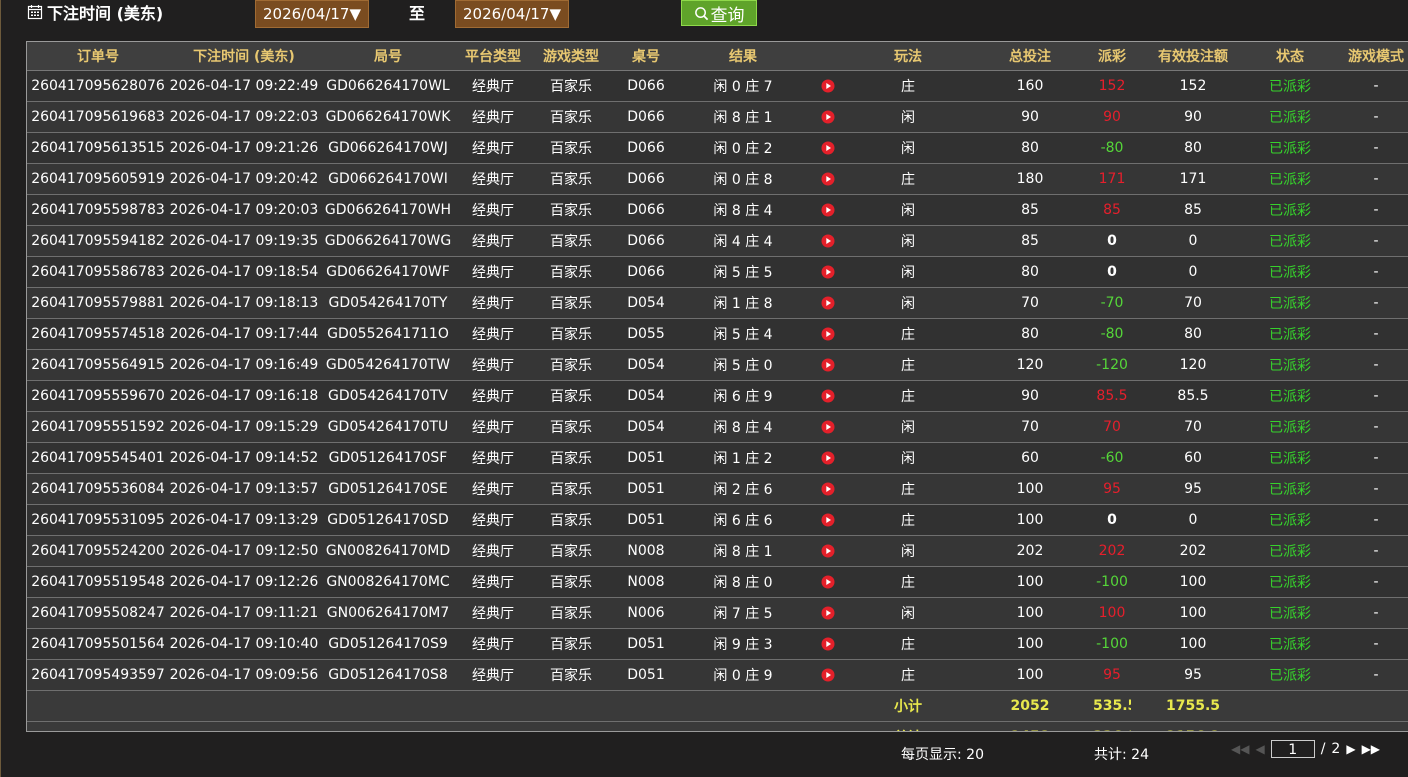 The height and width of the screenshot is (777, 1408). Describe the element at coordinates (1193, 334) in the screenshot. I see `valid-bet-cell: 80` at that location.